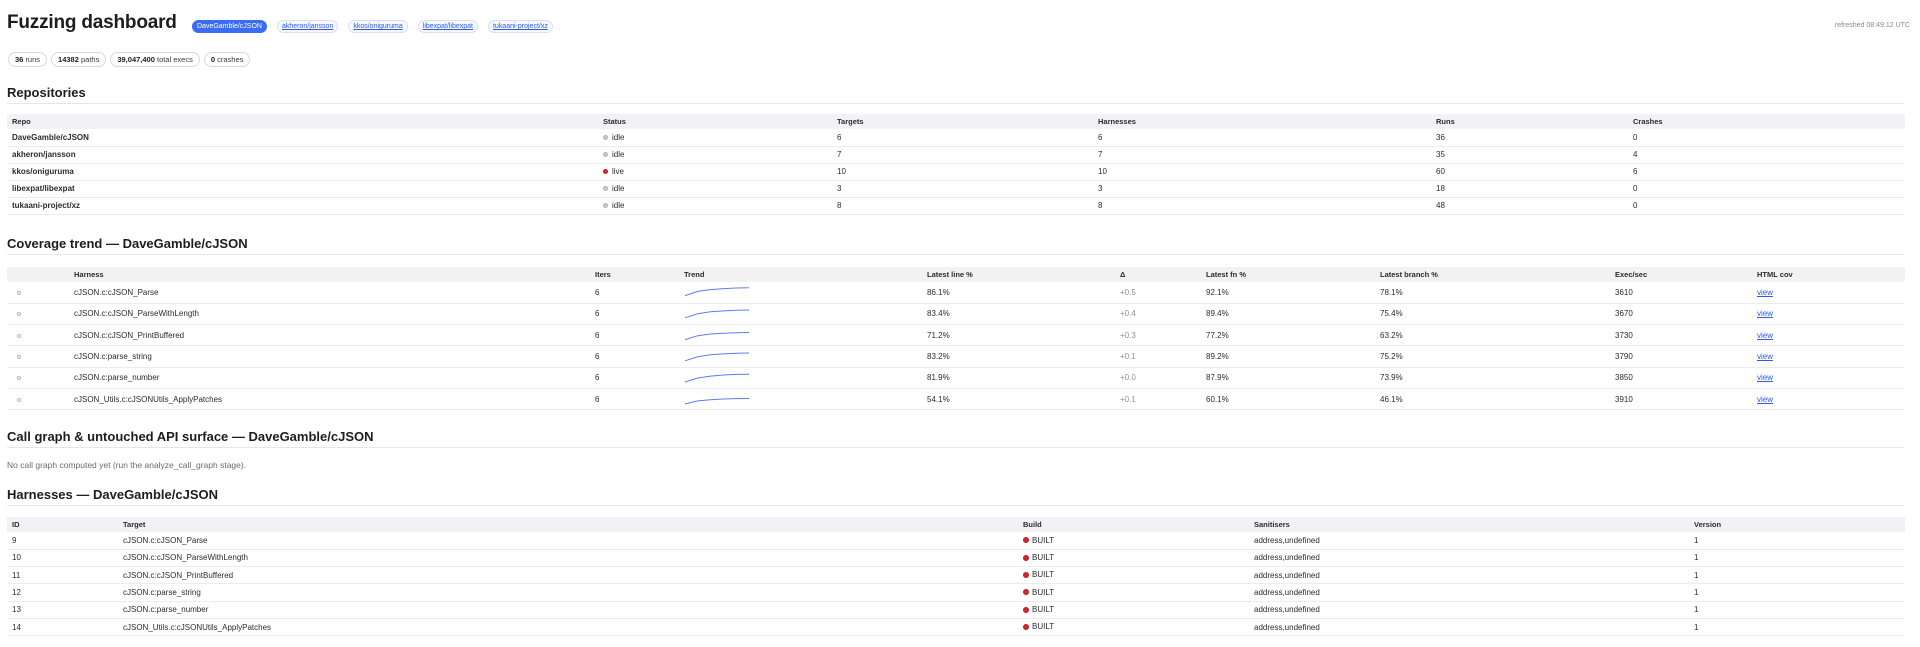  What do you see at coordinates (956, 524) in the screenshot?
I see `table-header-row: ID Target Build Sanitisers Version` at bounding box center [956, 524].